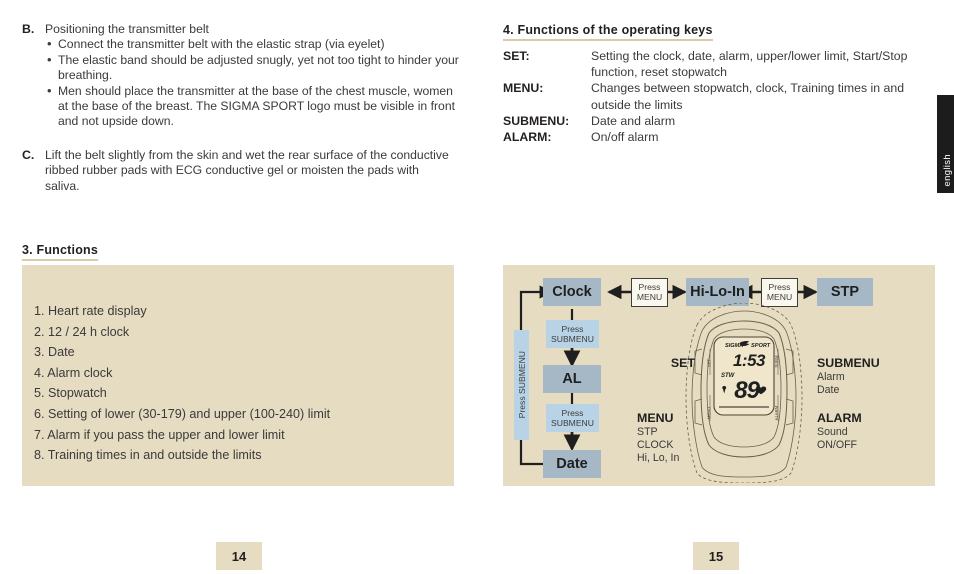 This screenshot has width=954, height=574. I want to click on watch-label-submenu-l2: Date, so click(828, 390).